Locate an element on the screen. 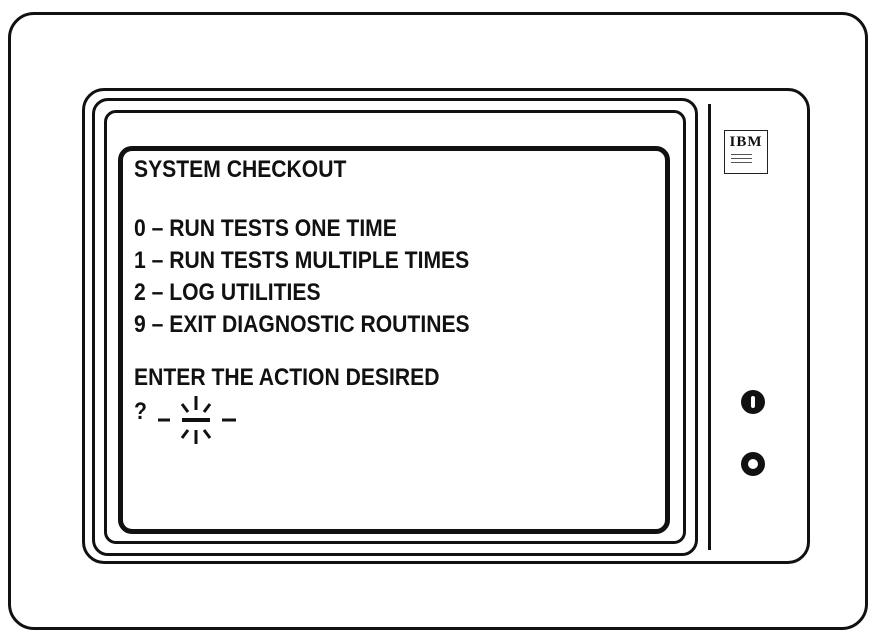 This screenshot has width=877, height=636. menu-option-9: 9 – EXIT DIAGNOSTIC ROUTINES is located at coordinates (302, 324).